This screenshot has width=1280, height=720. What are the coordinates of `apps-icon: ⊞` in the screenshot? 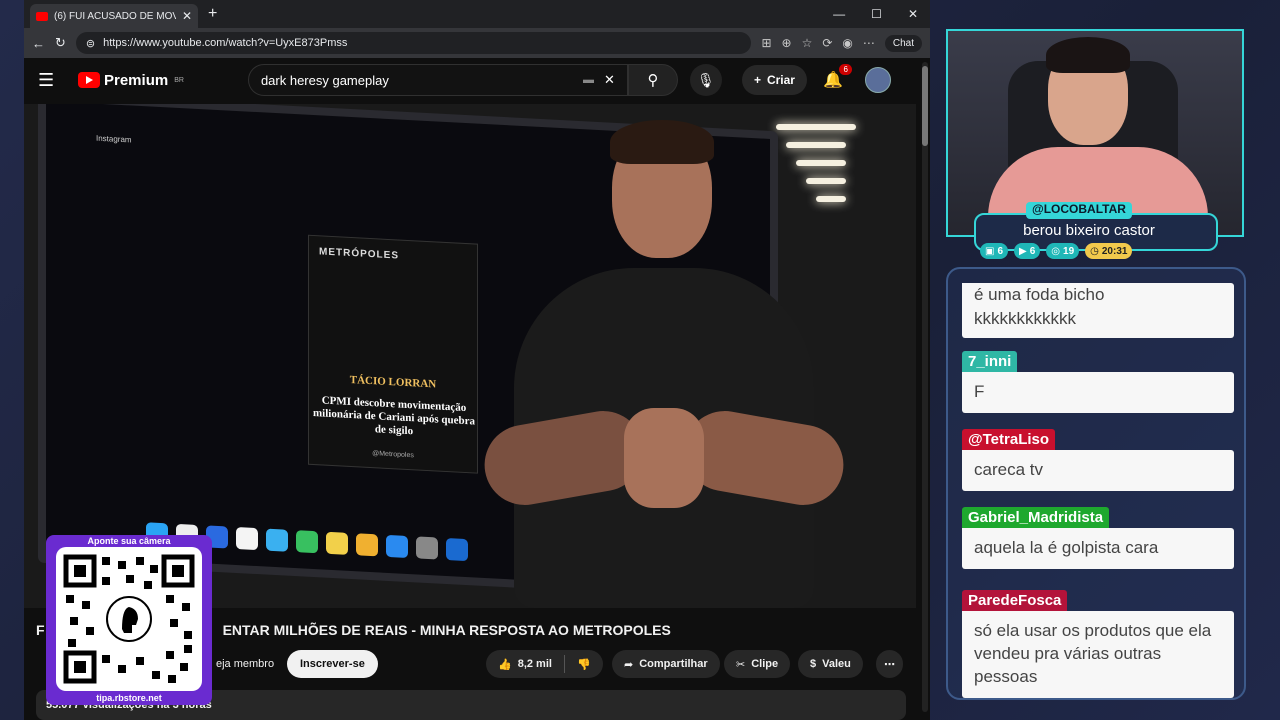 It's located at (766, 43).